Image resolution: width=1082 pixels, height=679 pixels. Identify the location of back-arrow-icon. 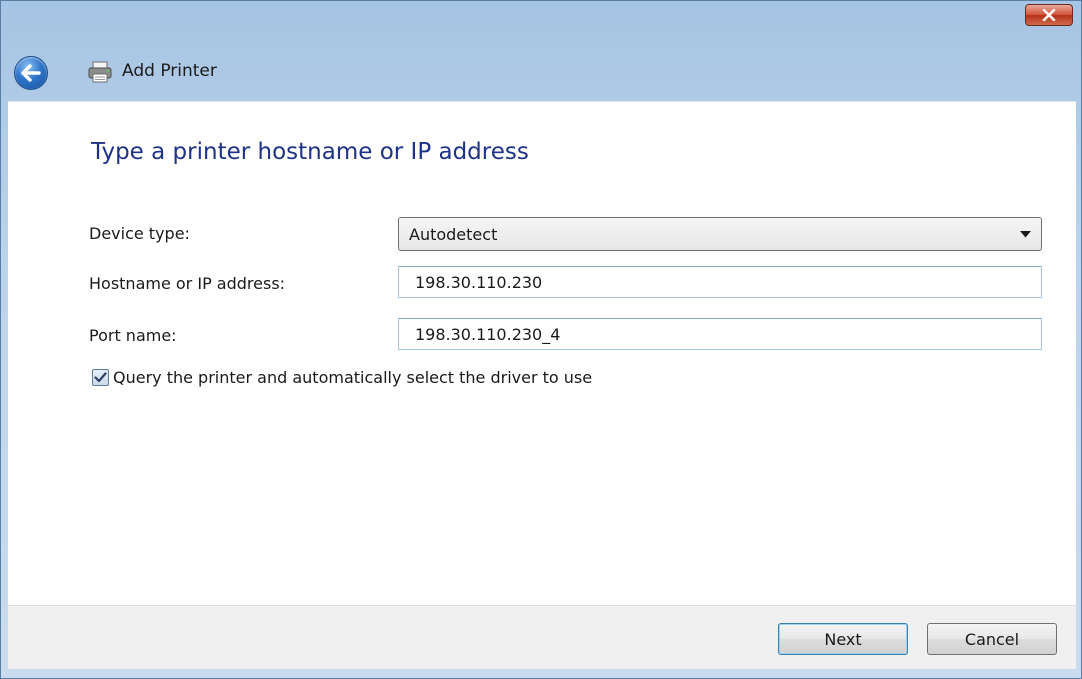
(31, 73).